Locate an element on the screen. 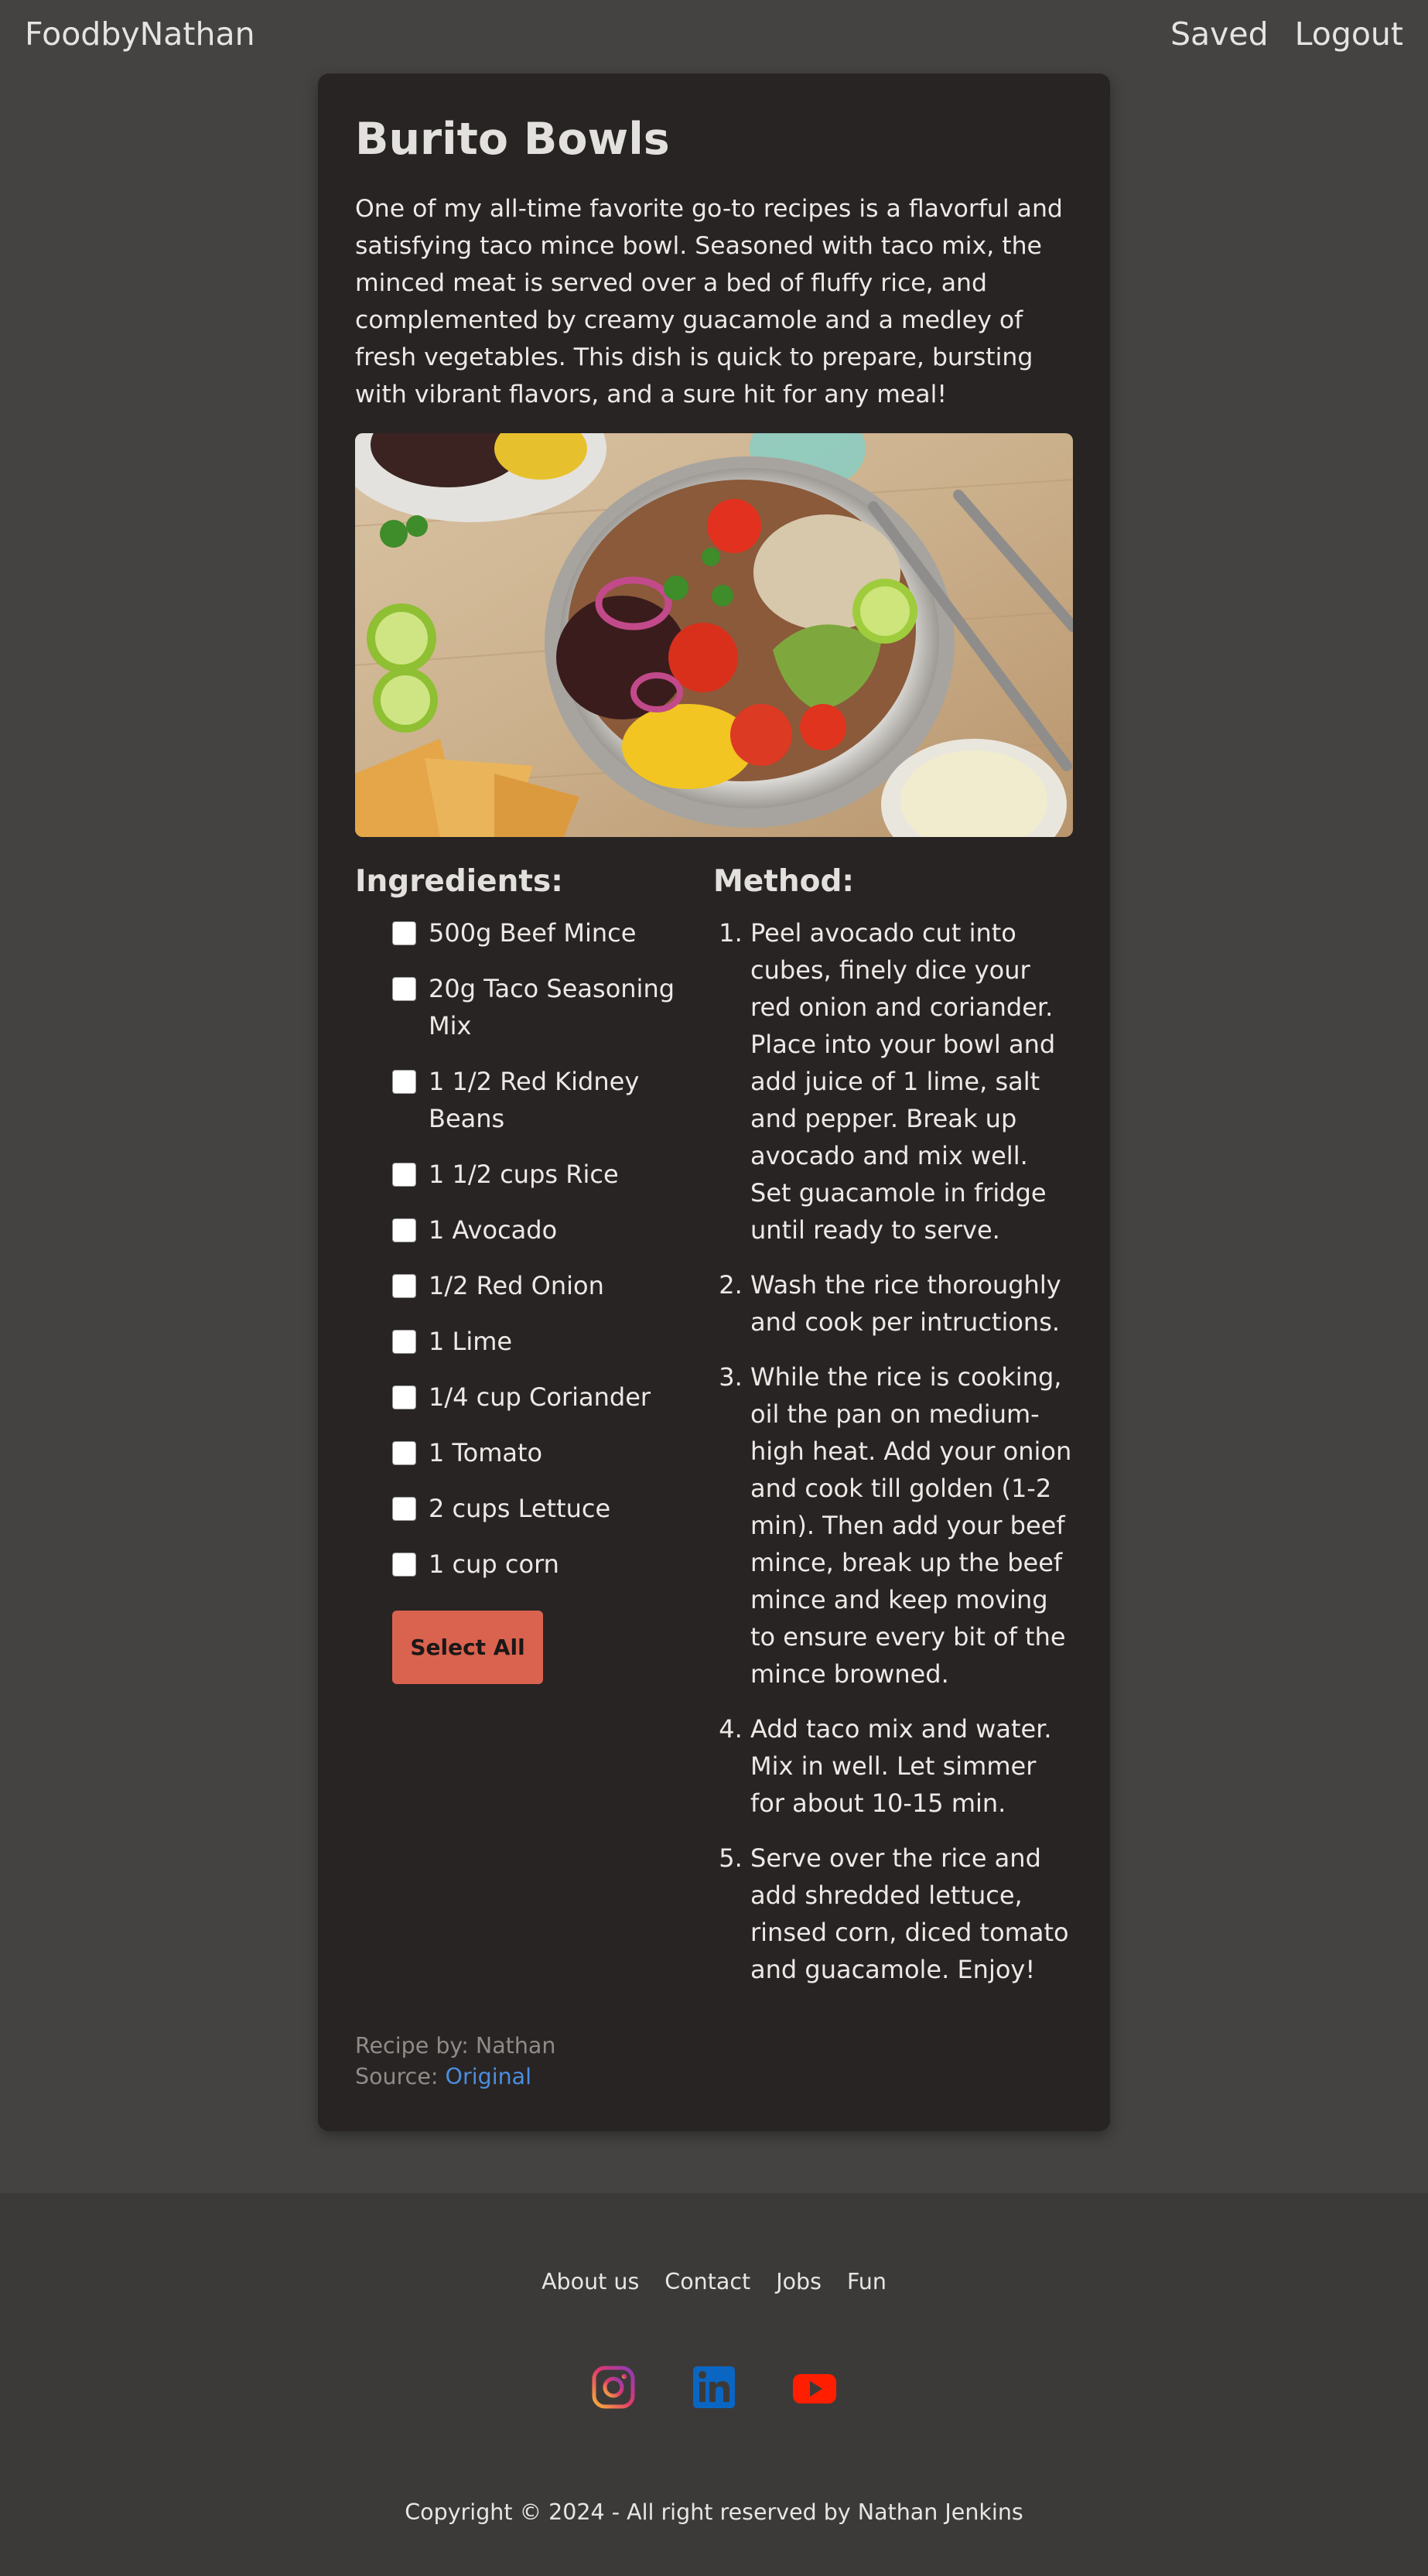  ingredient-label: 20g Taco Seasoning Mix is located at coordinates (552, 1006).